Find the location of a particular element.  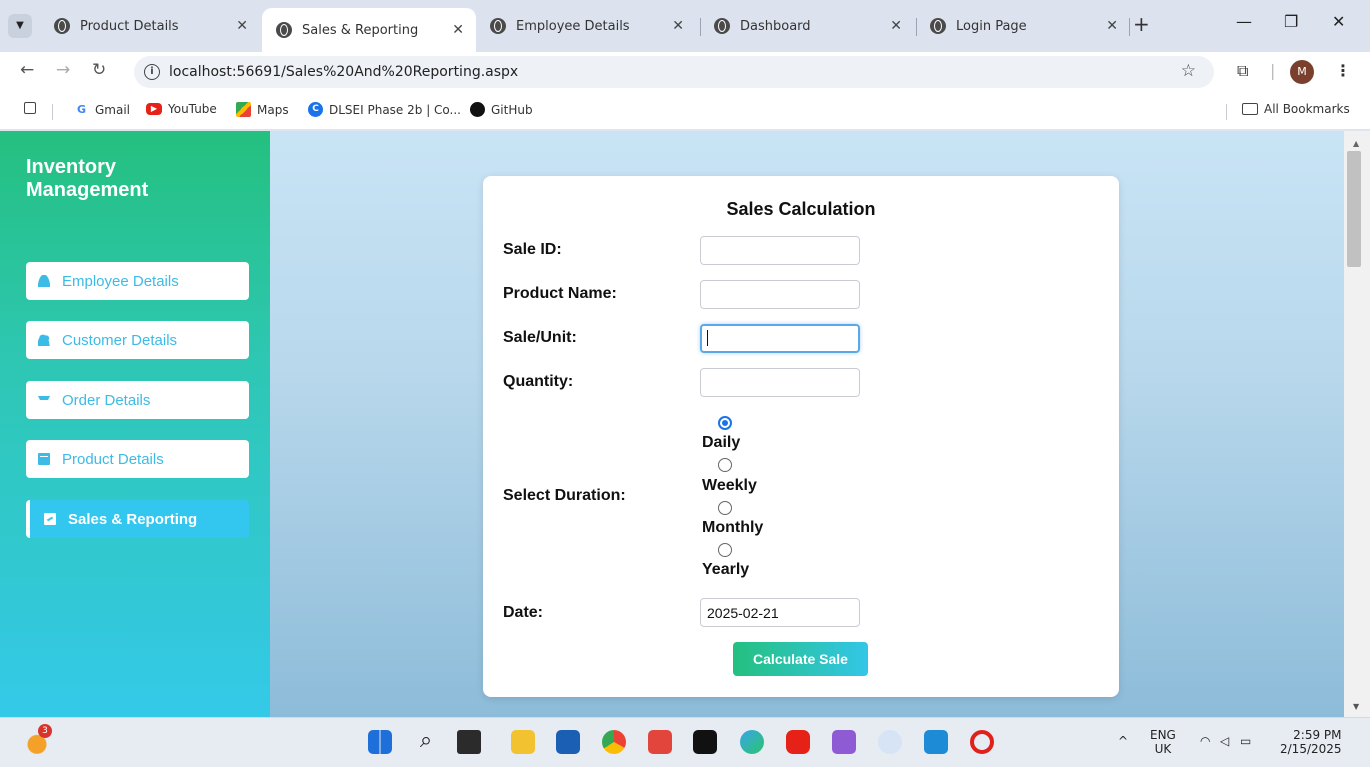

file-explorer-icon is located at coordinates (523, 742).